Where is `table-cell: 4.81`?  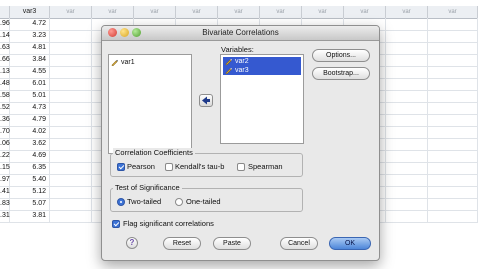
table-cell: 4.81 is located at coordinates (30, 48).